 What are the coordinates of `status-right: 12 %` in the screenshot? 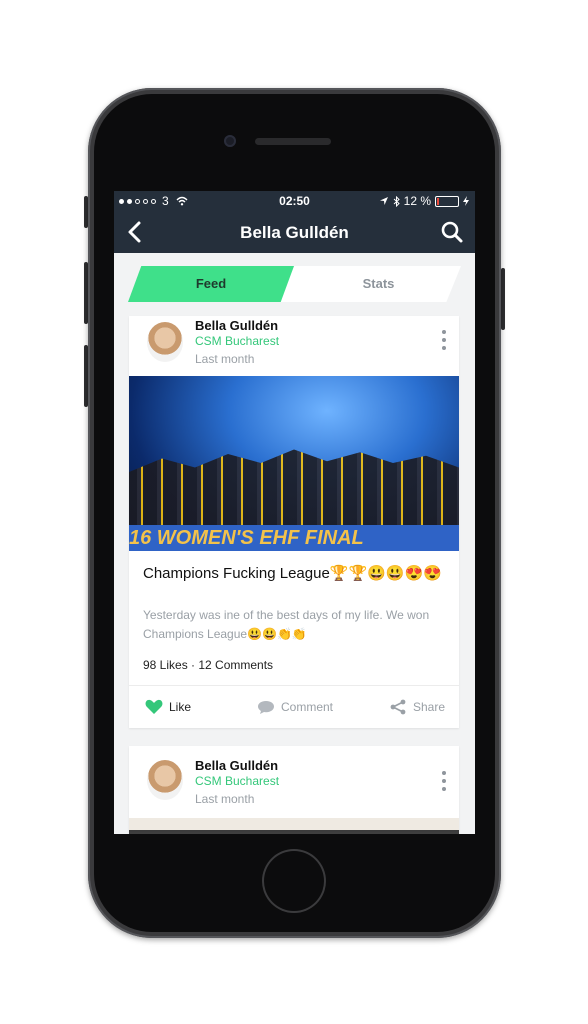 It's located at (424, 201).